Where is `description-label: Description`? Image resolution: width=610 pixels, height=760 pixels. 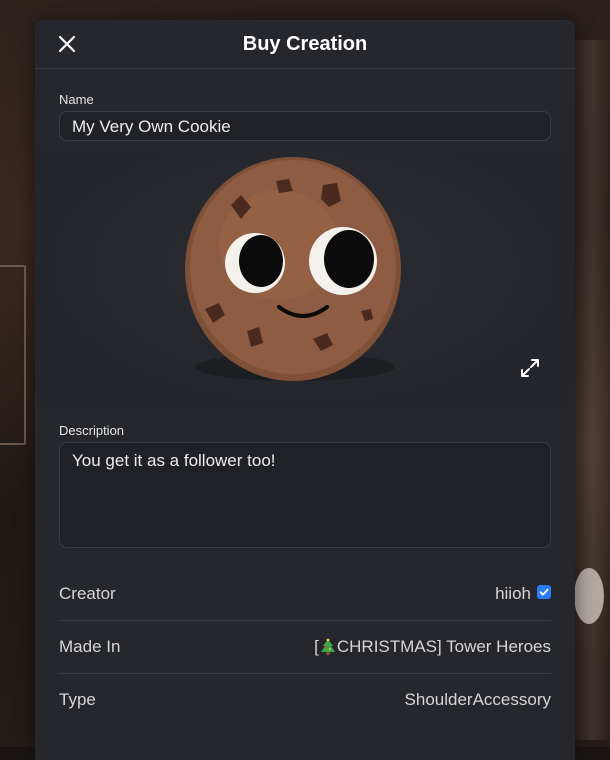 description-label: Description is located at coordinates (92, 430).